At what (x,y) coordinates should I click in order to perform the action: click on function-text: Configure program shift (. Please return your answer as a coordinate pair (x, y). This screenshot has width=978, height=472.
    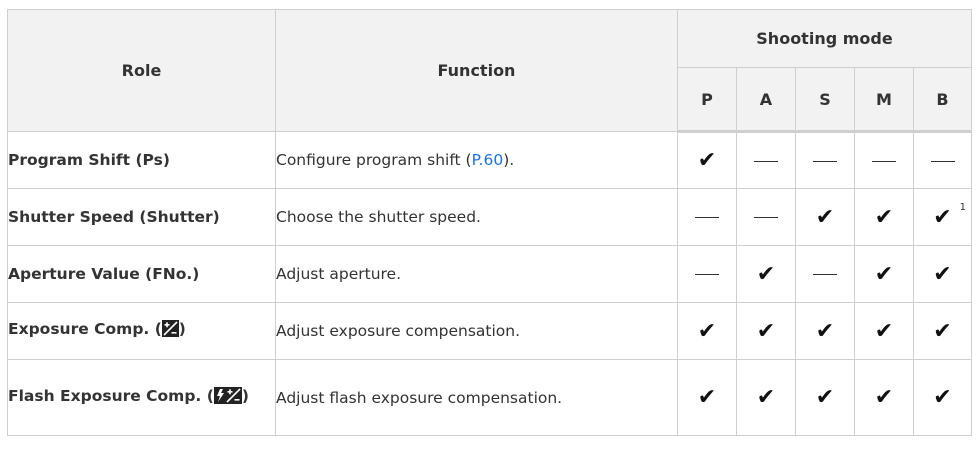
    Looking at the image, I should click on (374, 160).